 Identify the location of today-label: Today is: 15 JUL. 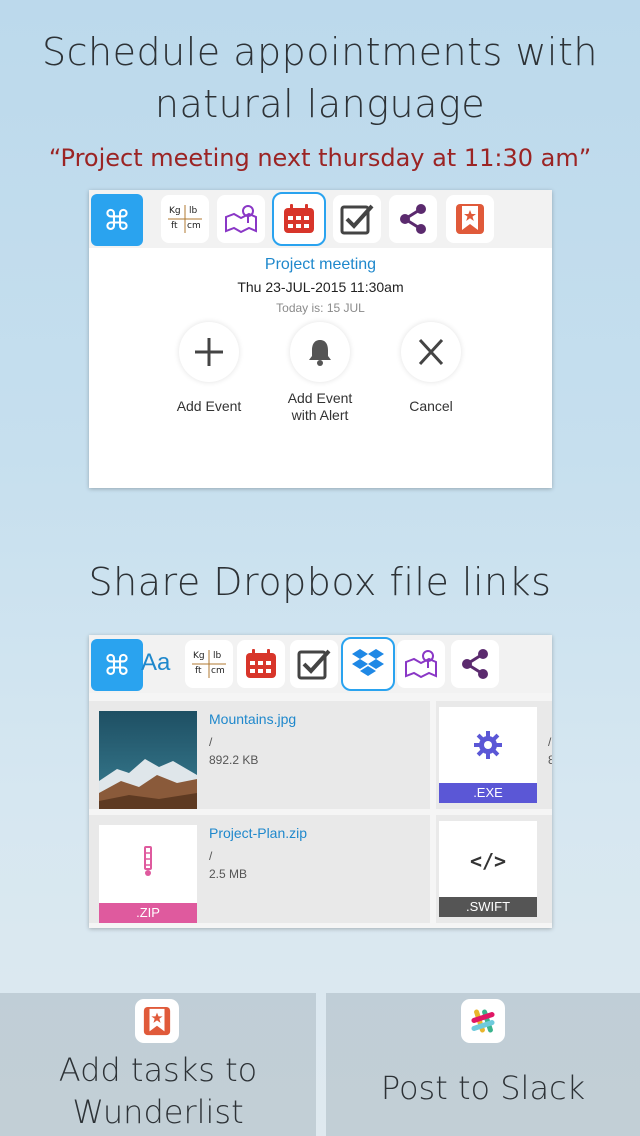
(320, 308).